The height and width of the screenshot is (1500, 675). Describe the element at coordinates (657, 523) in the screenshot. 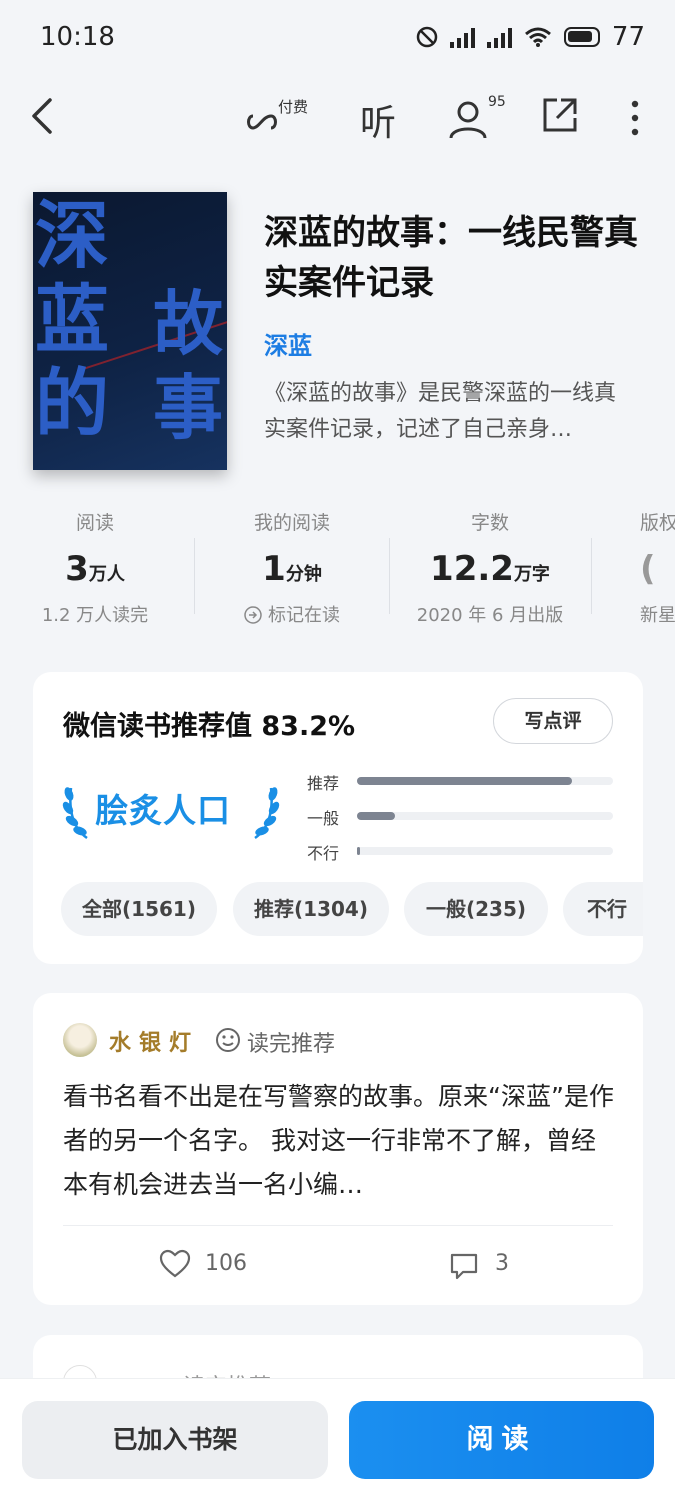

I see `stat-label: 版权` at that location.